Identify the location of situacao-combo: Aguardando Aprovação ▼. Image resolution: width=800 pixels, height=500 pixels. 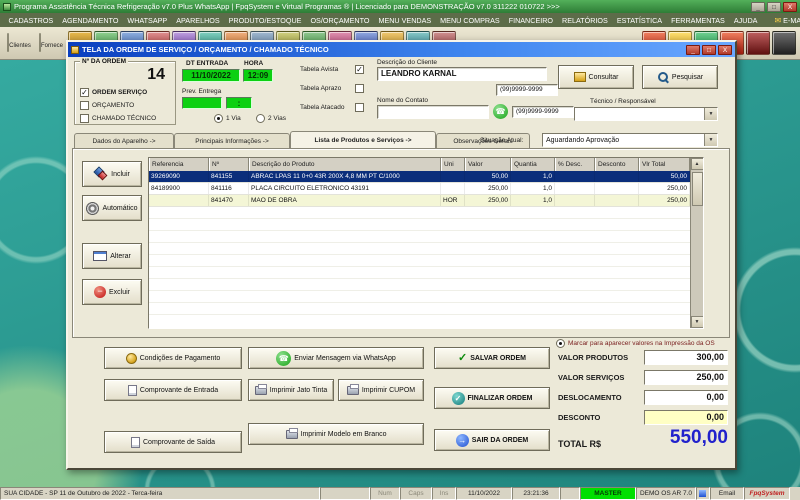
(630, 140).